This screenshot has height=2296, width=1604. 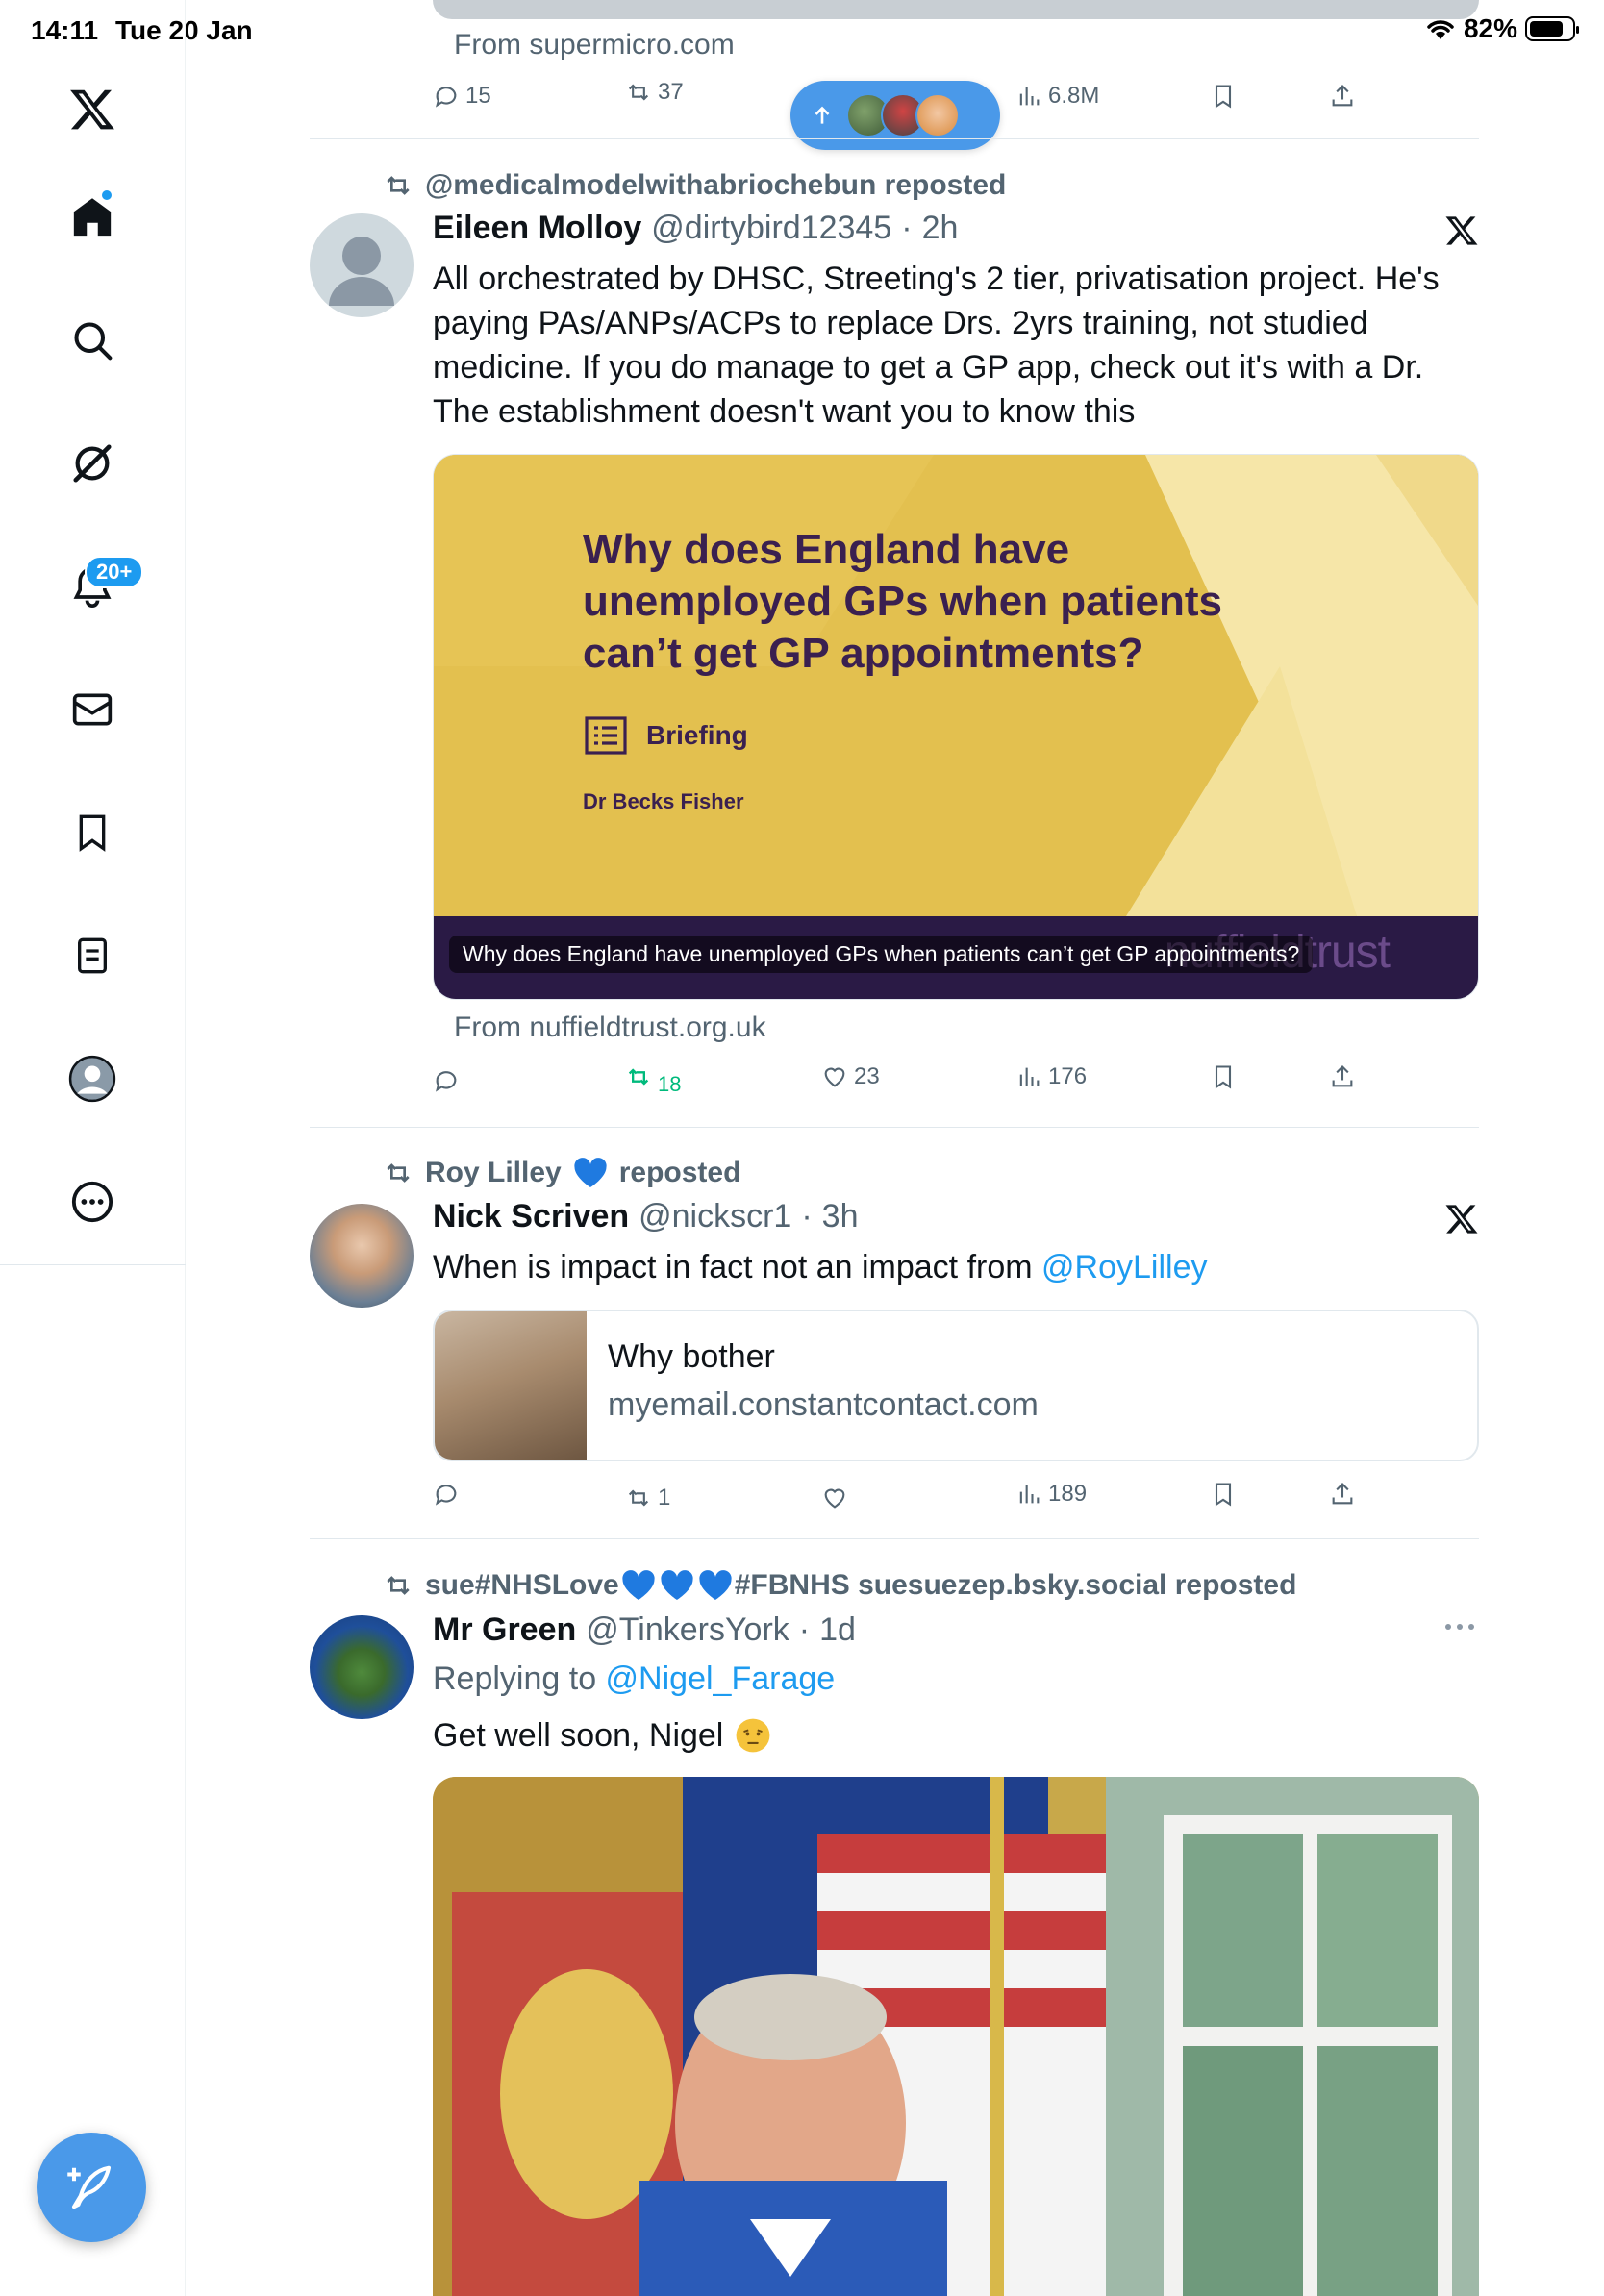 What do you see at coordinates (940, 228) in the screenshot?
I see `post-time: 2h` at bounding box center [940, 228].